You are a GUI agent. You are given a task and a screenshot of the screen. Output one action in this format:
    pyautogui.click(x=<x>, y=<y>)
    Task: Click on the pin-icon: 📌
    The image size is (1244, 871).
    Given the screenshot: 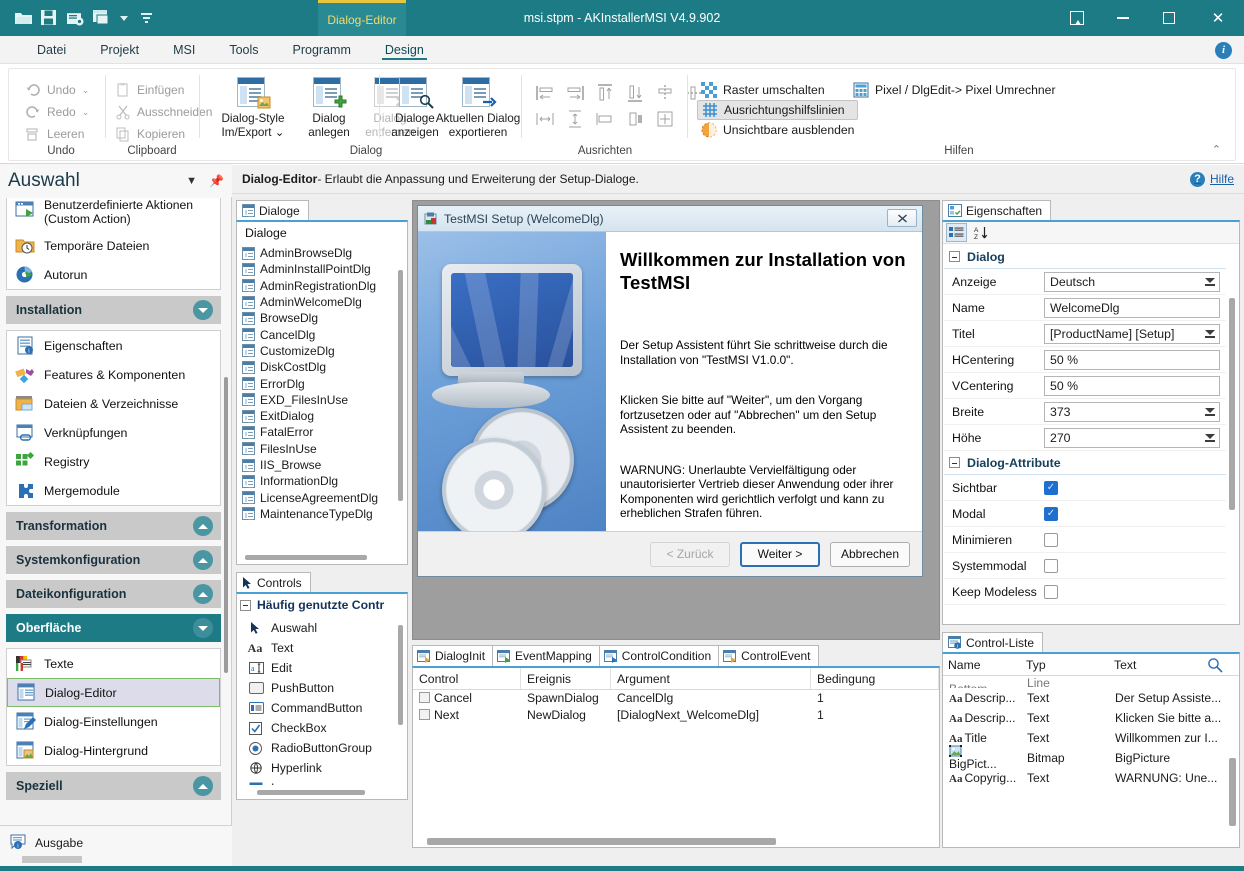 What is the action you would take?
    pyautogui.click(x=216, y=181)
    